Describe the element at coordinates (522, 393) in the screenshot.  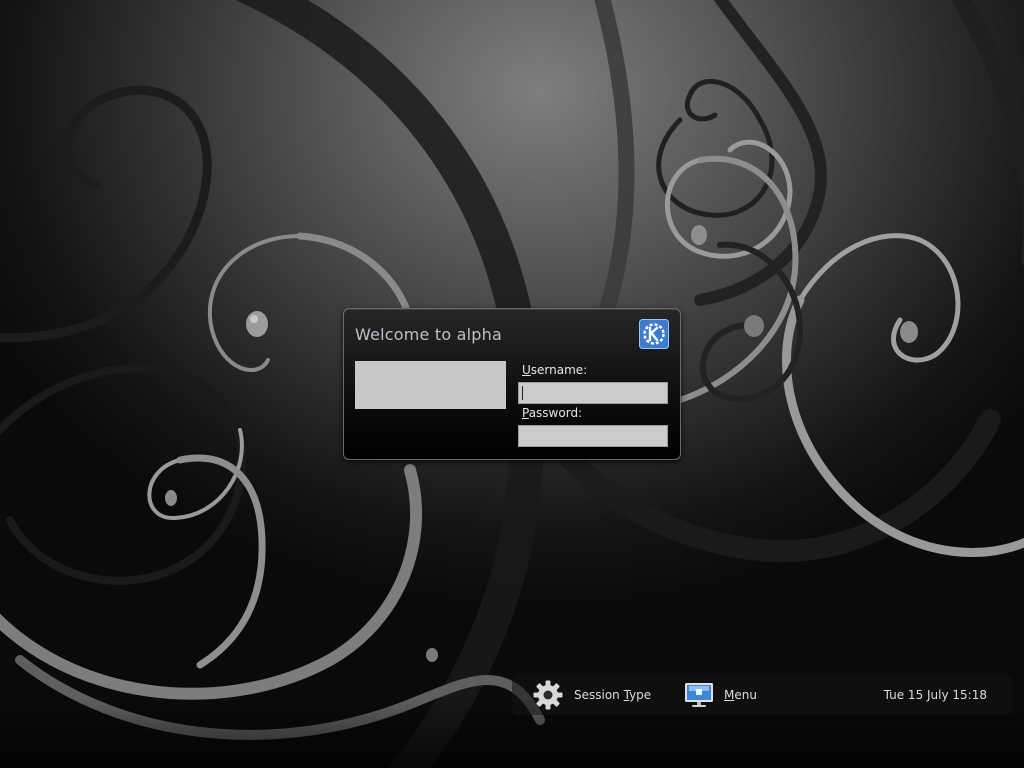
I see `text-caret` at that location.